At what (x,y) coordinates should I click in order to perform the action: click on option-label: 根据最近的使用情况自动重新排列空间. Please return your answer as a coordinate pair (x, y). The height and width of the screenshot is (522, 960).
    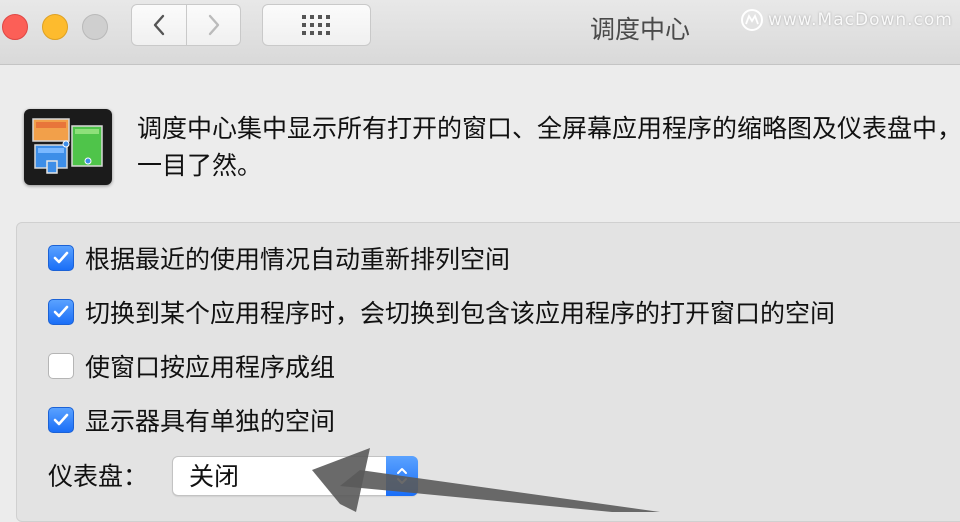
    Looking at the image, I should click on (298, 259).